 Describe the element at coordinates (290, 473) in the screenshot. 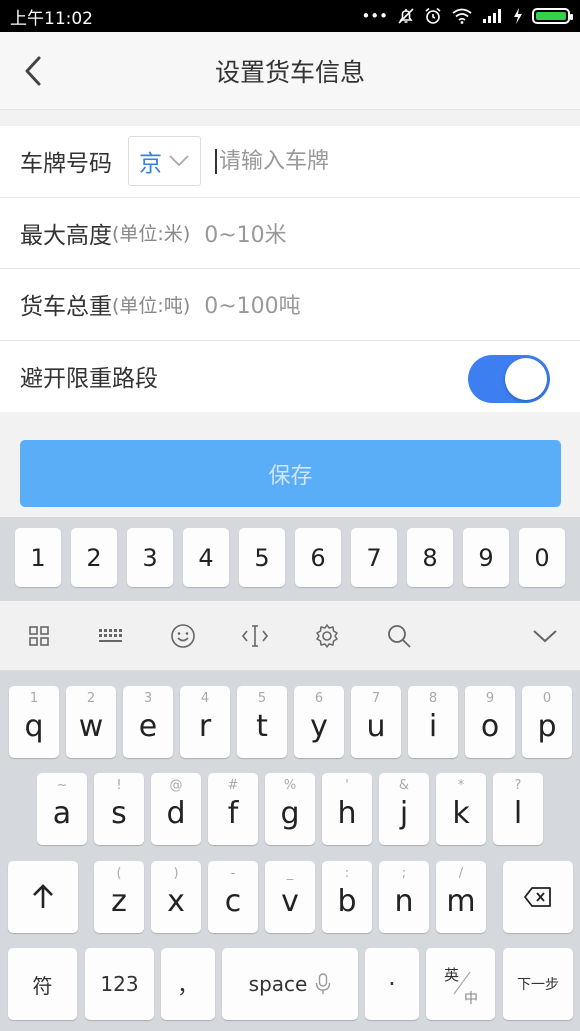

I see `save-button: 保存` at that location.